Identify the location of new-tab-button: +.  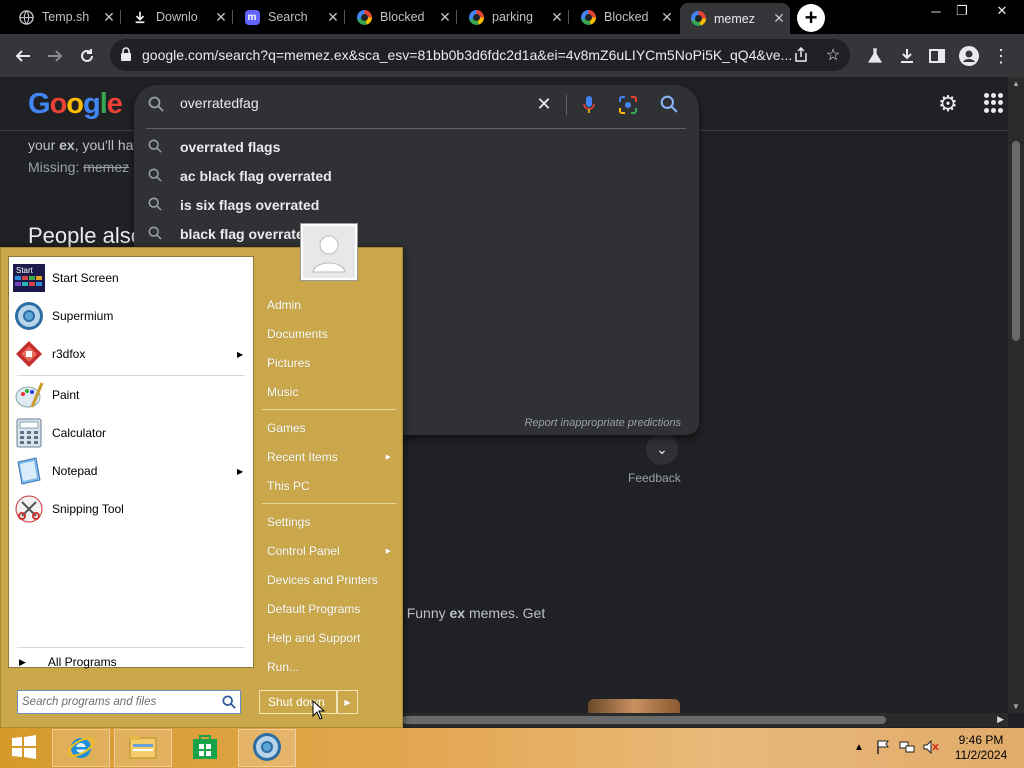
(811, 18).